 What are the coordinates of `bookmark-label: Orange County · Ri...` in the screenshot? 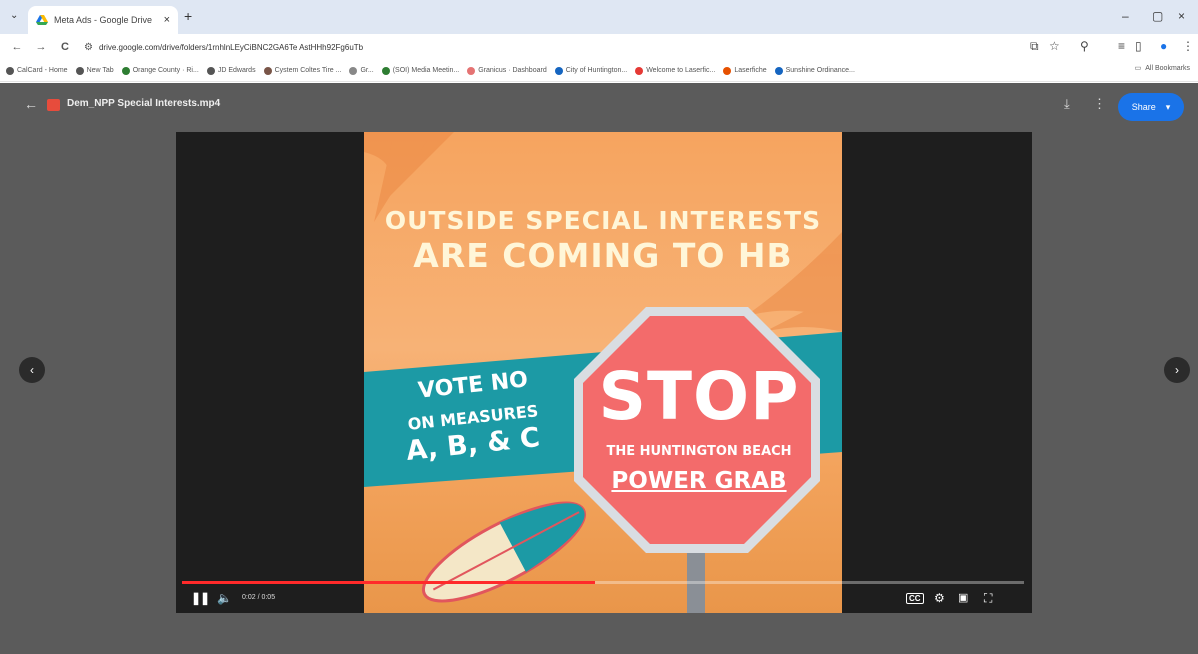 It's located at (165, 70).